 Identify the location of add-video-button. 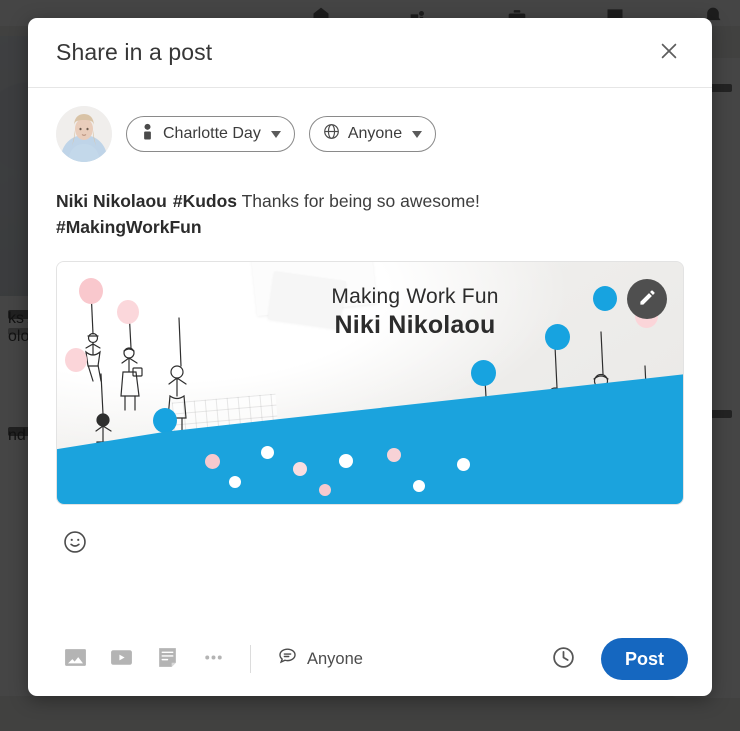
(121, 659).